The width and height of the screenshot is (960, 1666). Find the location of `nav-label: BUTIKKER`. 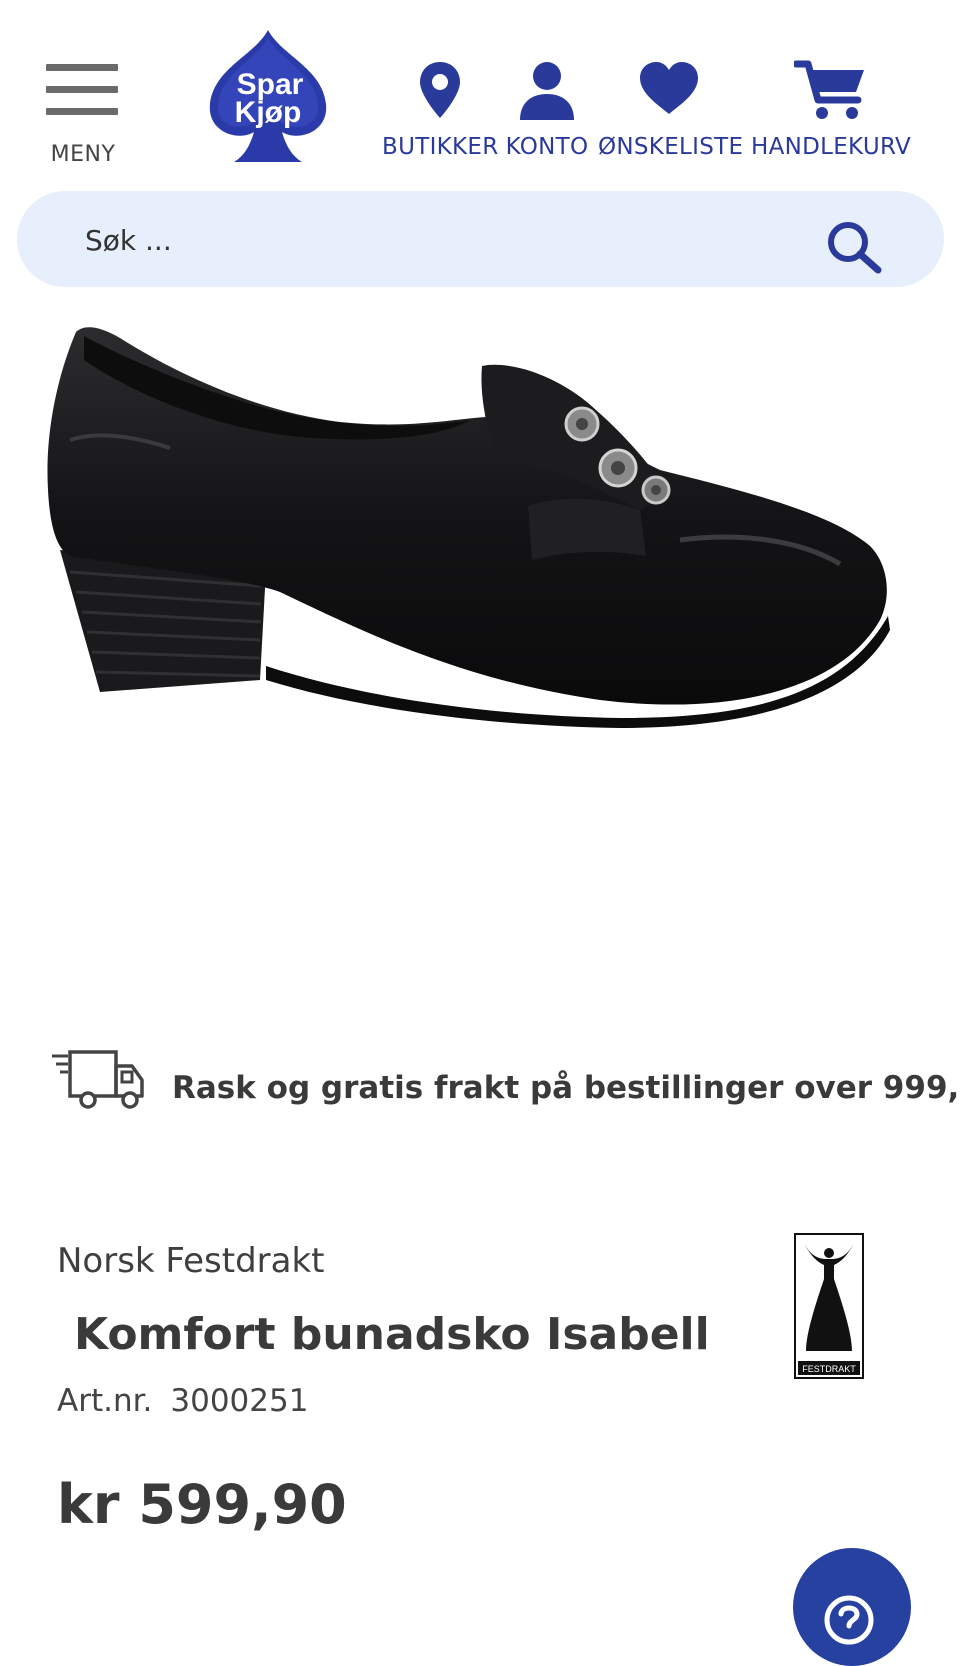

nav-label: BUTIKKER is located at coordinates (440, 147).